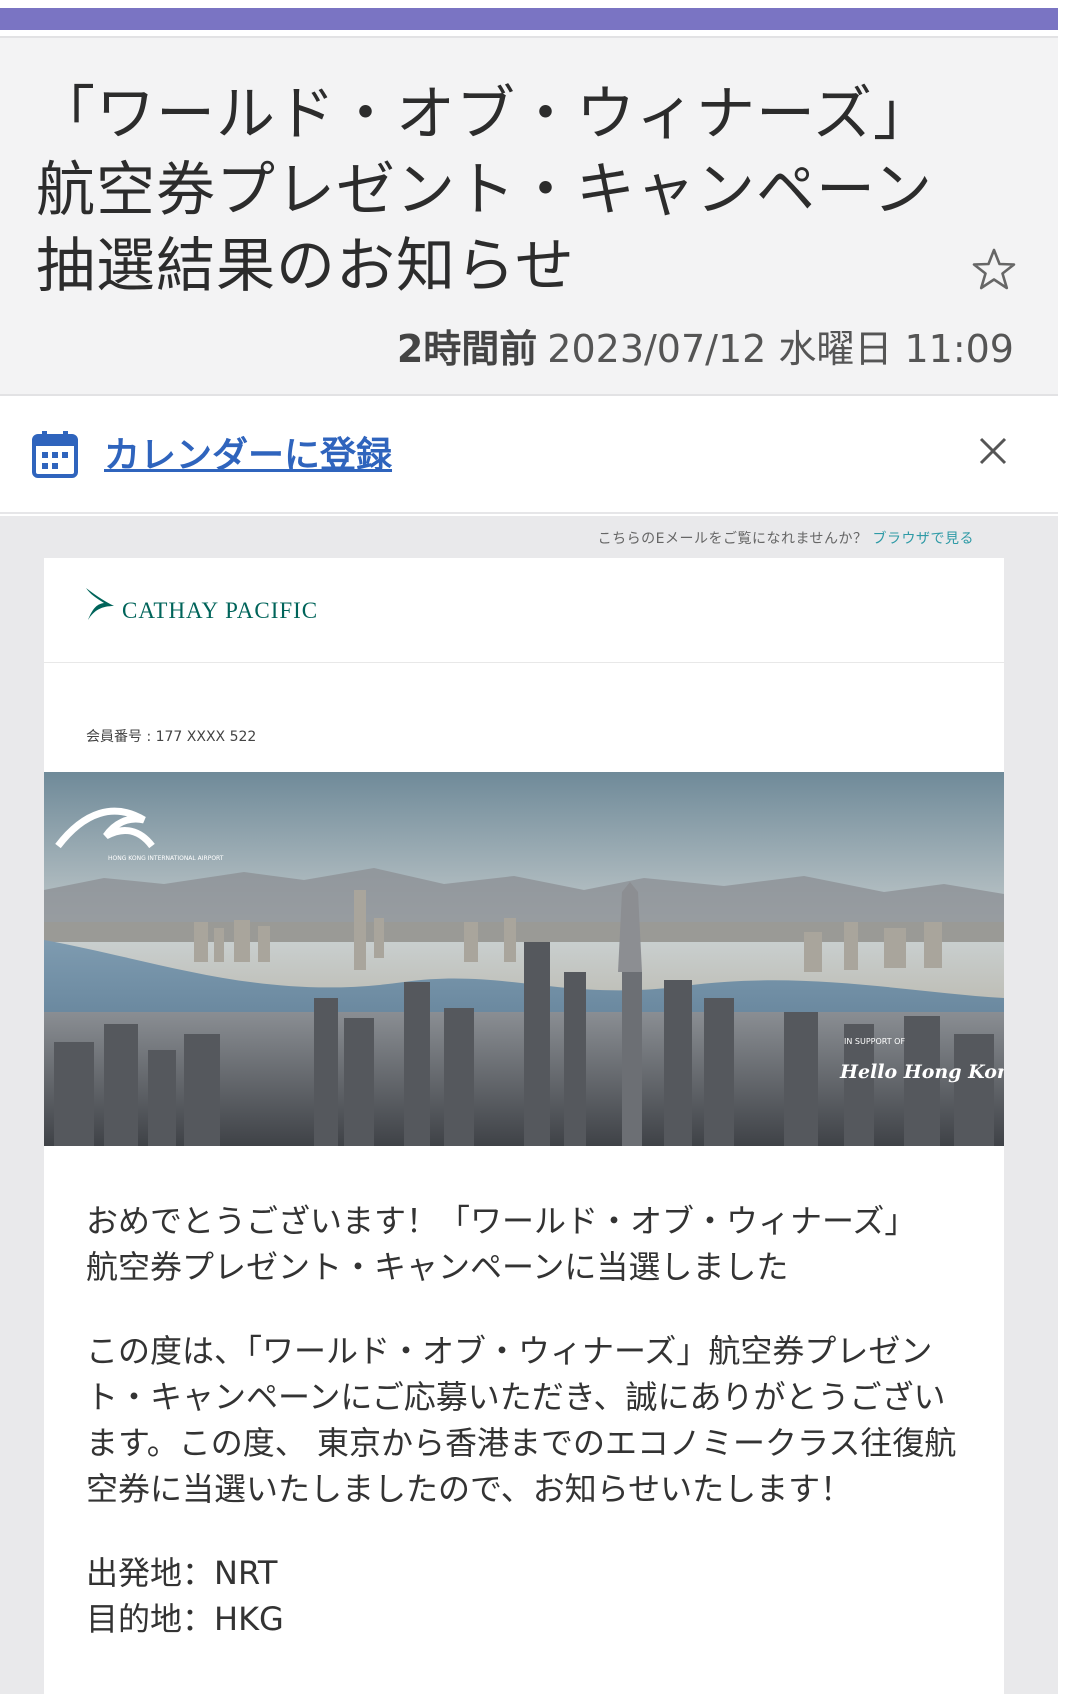 This screenshot has height=1698, width=1066. Describe the element at coordinates (732, 539) in the screenshot. I see `preheader-text: こちらのEメールをご覧になれませんか？` at that location.